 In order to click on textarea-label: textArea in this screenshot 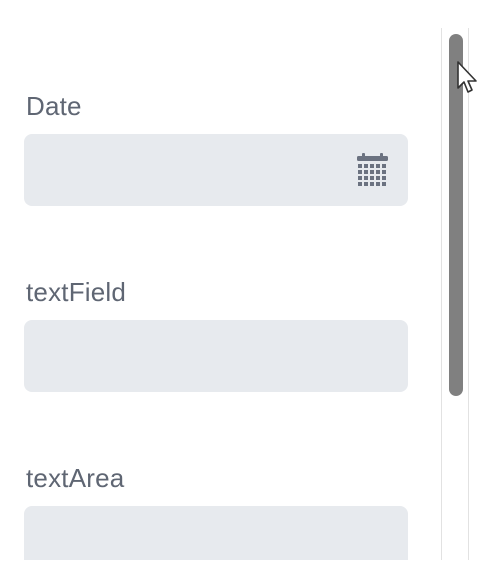, I will do `click(75, 478)`.